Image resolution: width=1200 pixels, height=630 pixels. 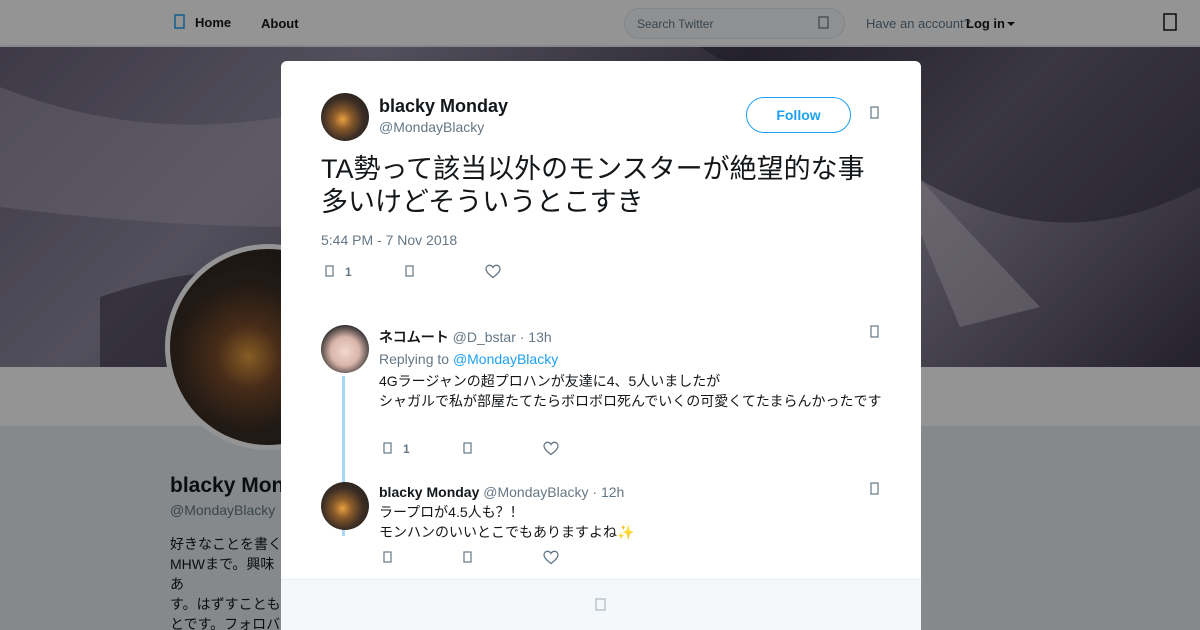 I want to click on more-icon, so click(x=601, y=605).